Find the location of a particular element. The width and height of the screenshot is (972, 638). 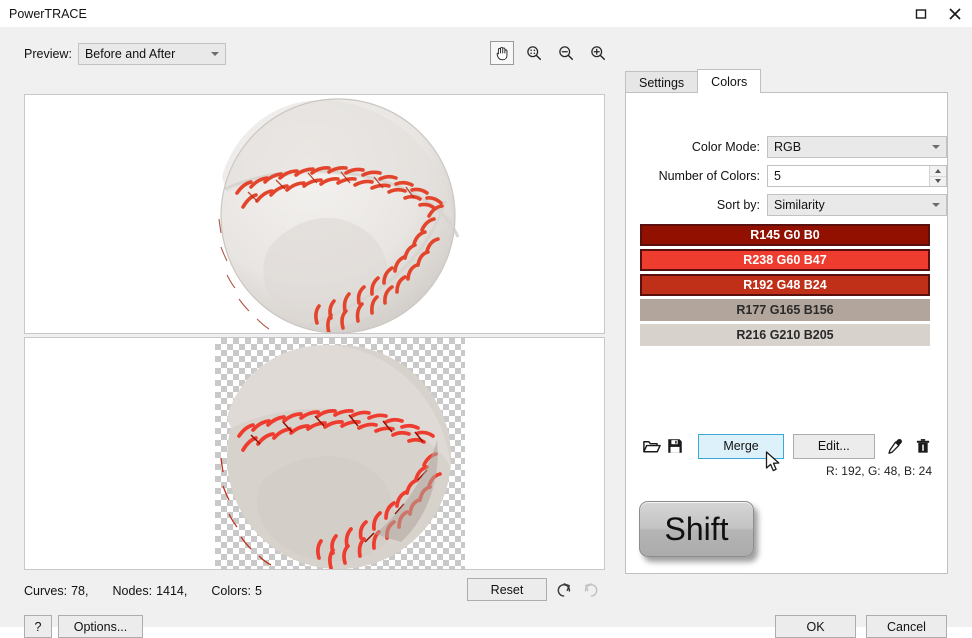

eyedropper-icon is located at coordinates (895, 446).